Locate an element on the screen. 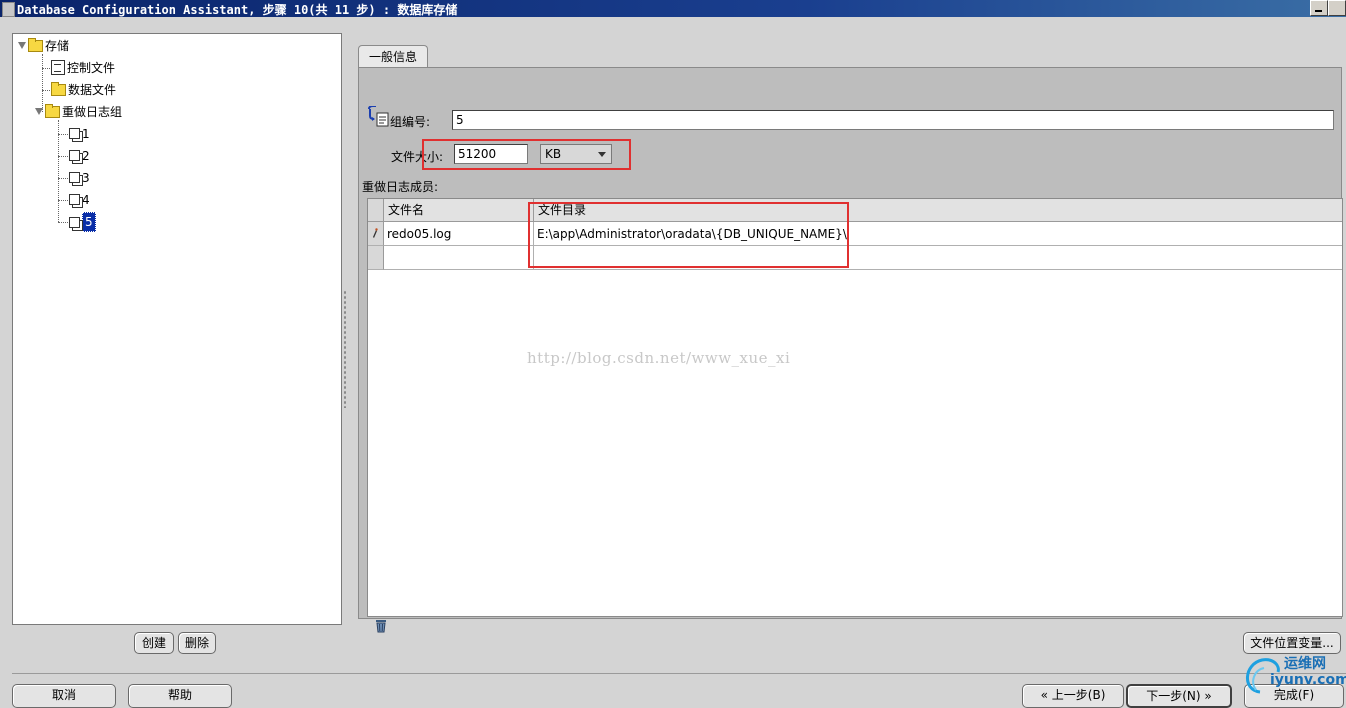 The width and height of the screenshot is (1346, 708). tree-node-label: 重做日志组 is located at coordinates (92, 112).